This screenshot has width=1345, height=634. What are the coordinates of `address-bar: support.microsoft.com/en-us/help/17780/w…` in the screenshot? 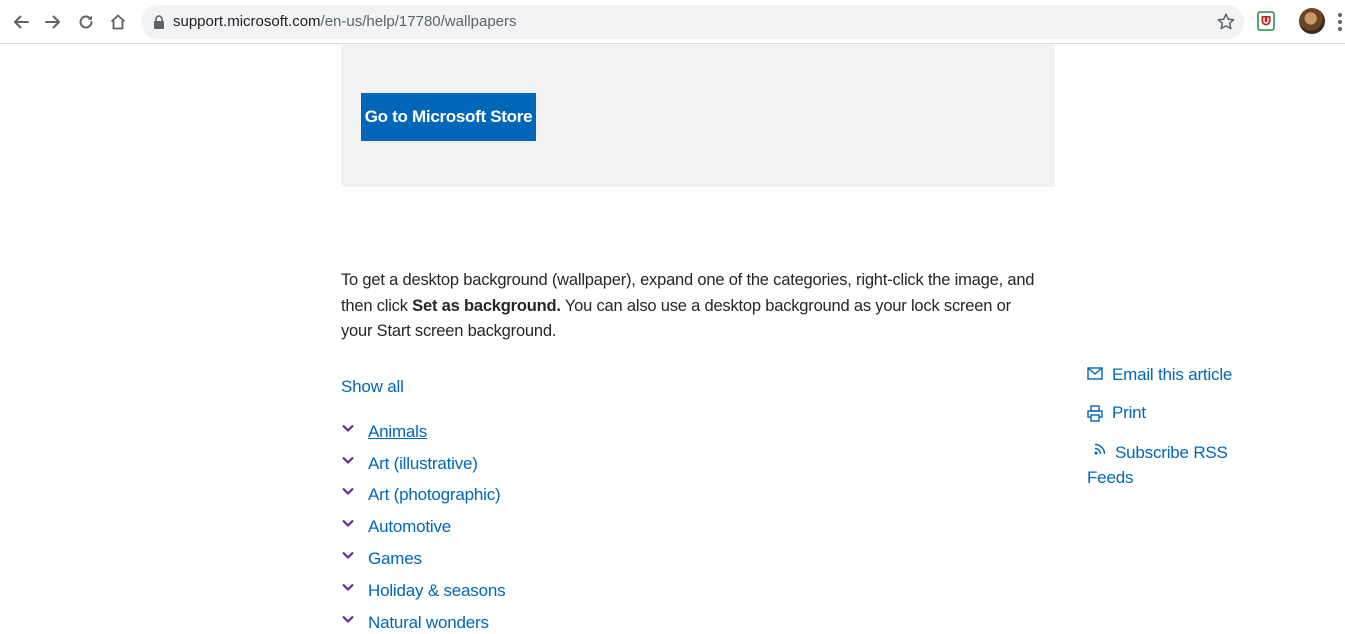 It's located at (692, 22).